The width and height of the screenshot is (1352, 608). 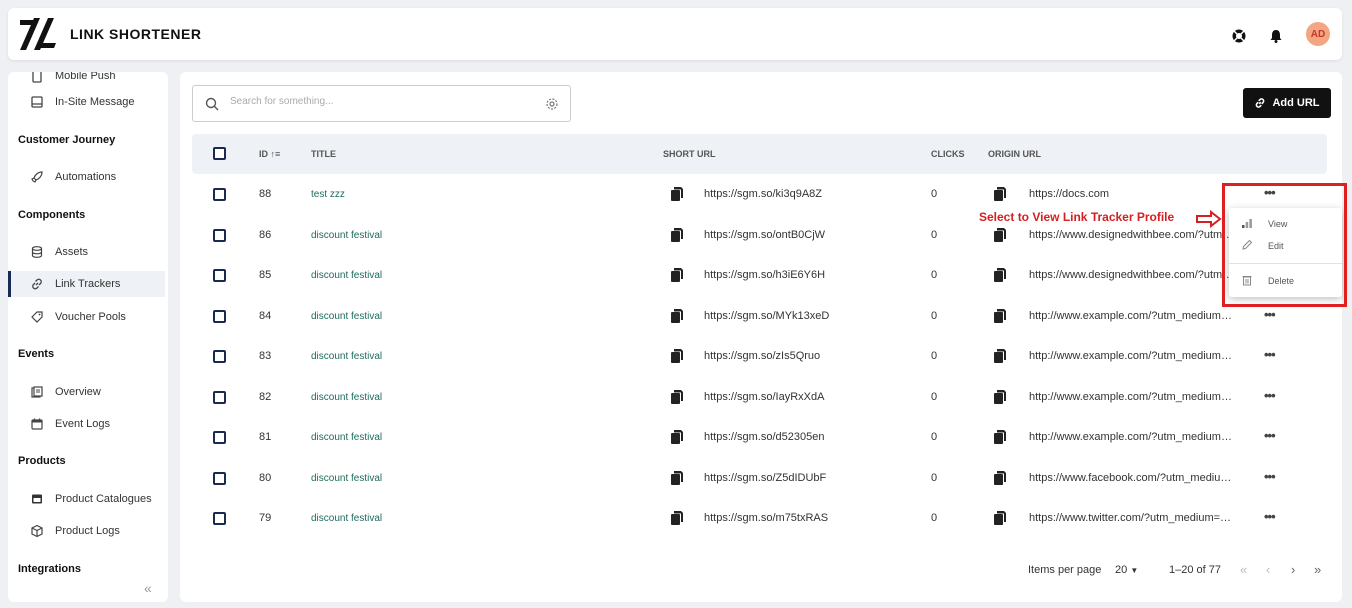 What do you see at coordinates (1243, 569) in the screenshot?
I see `first-page-icon: «` at bounding box center [1243, 569].